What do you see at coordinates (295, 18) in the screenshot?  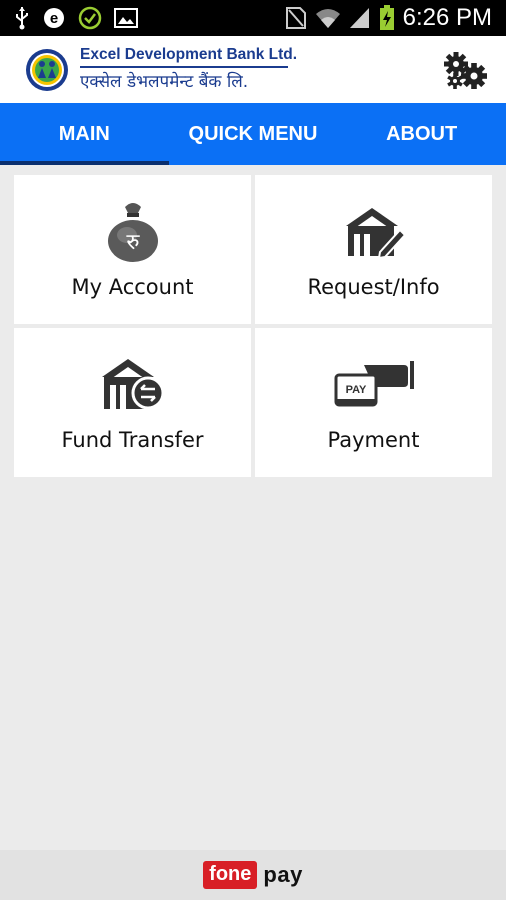 I see `sim-off-icon` at bounding box center [295, 18].